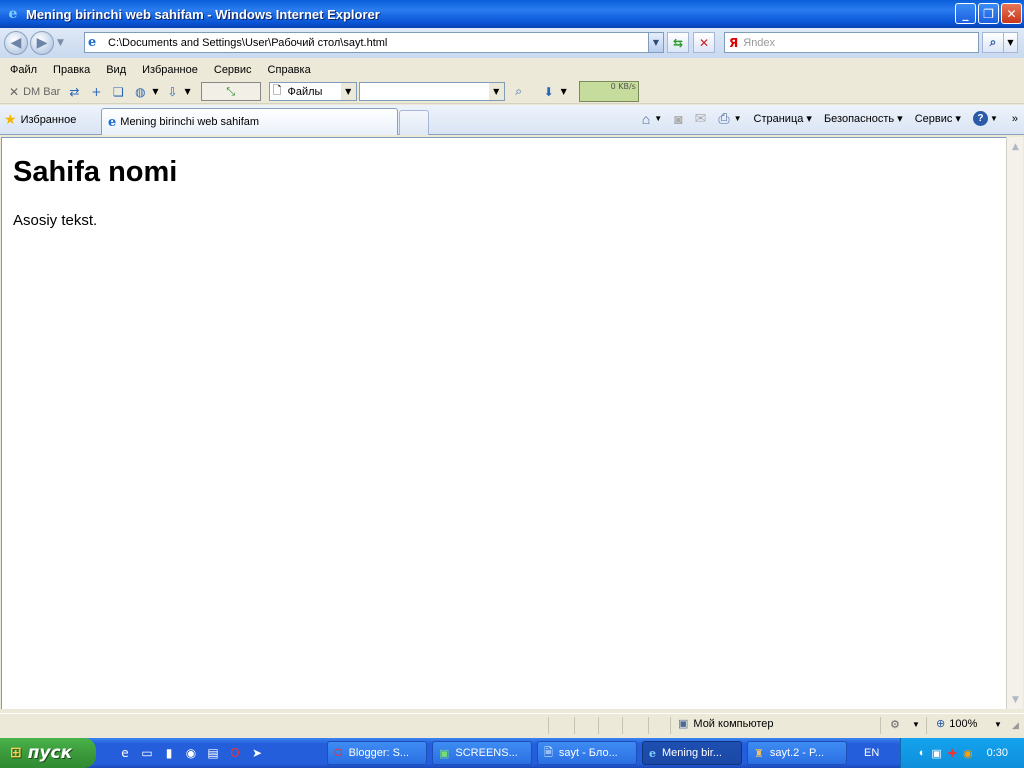 This screenshot has height=768, width=1024. What do you see at coordinates (170, 70) in the screenshot?
I see `menu-favorites: Избранное` at bounding box center [170, 70].